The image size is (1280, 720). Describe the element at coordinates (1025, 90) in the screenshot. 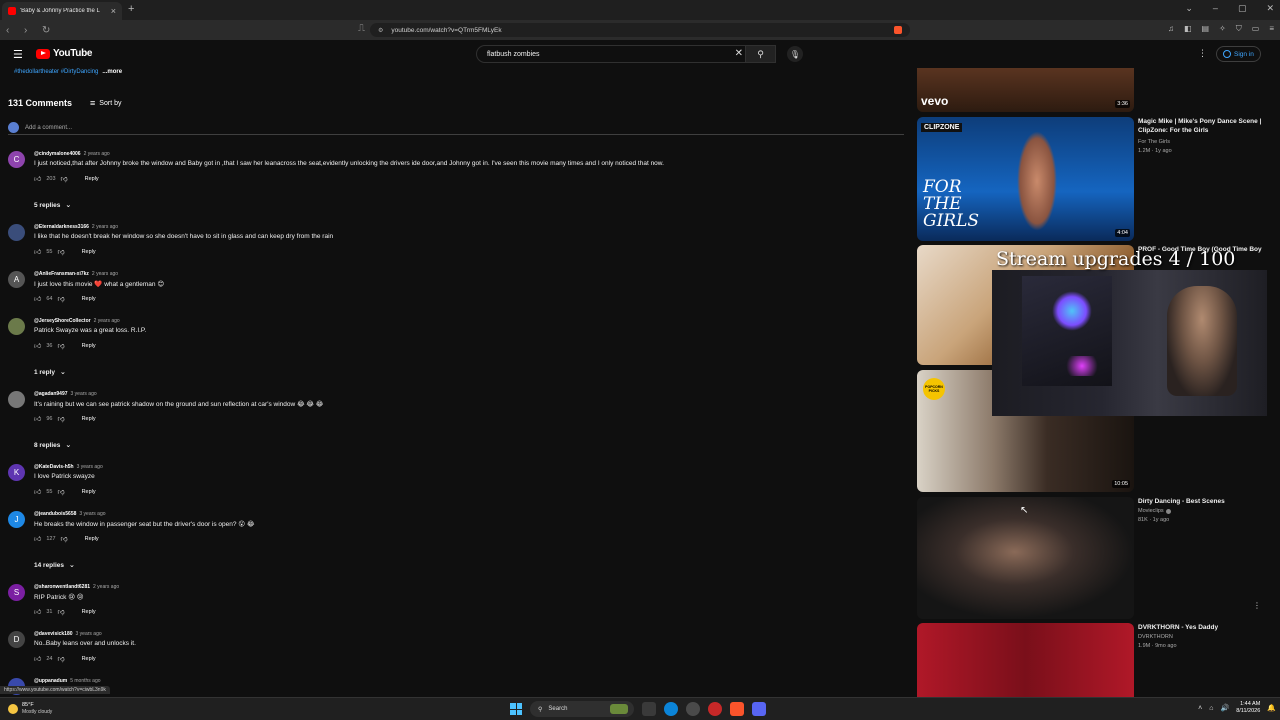

I see `video-thumbnail: vevo 3:36` at that location.